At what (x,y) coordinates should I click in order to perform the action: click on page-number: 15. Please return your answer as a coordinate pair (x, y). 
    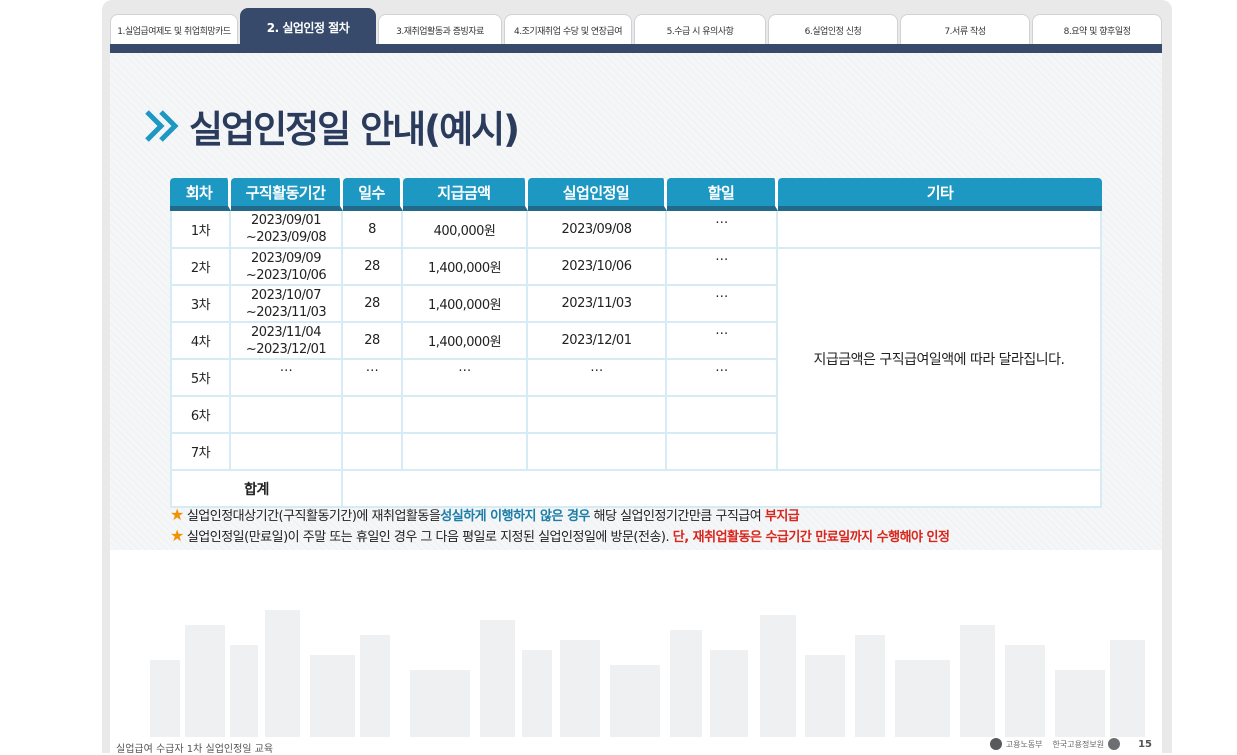
    Looking at the image, I should click on (1145, 744).